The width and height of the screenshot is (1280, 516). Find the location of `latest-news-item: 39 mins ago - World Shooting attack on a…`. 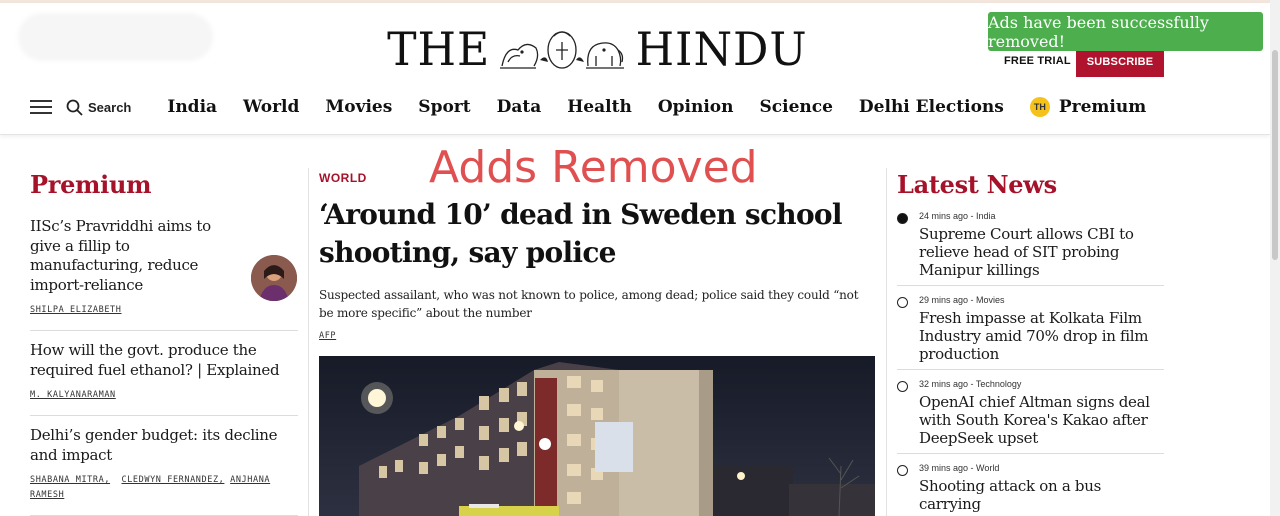

latest-news-item: 39 mins ago - World Shooting attack on a… is located at coordinates (1030, 489).